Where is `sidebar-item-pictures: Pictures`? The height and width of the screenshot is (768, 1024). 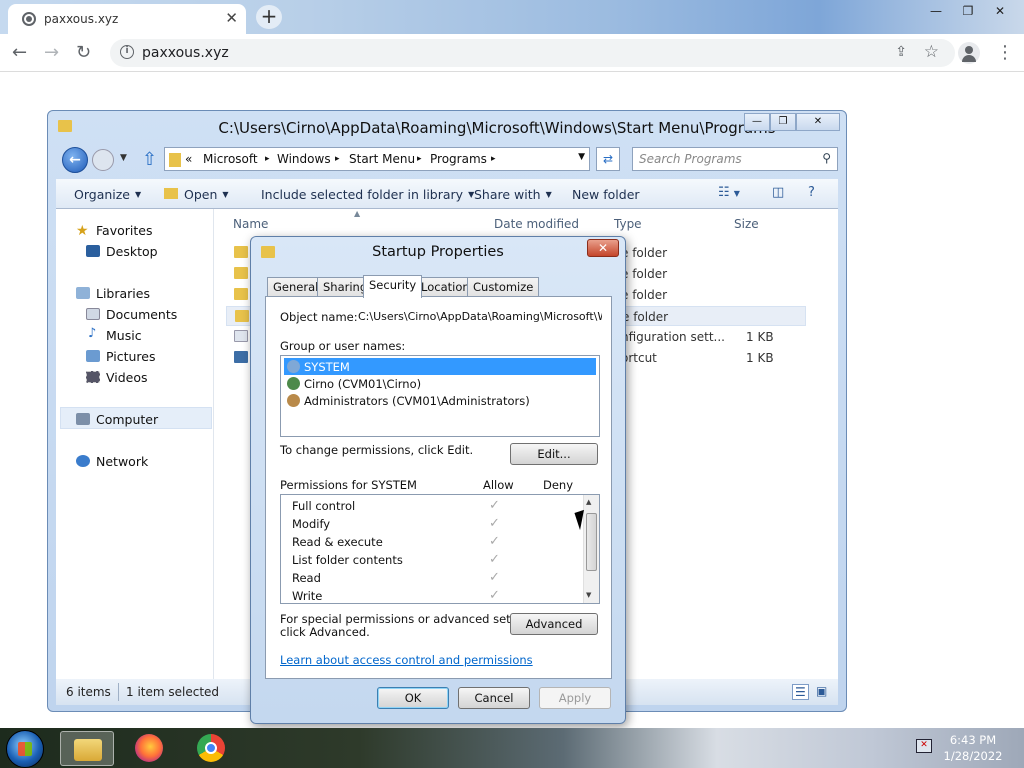
sidebar-item-pictures: Pictures is located at coordinates (131, 356).